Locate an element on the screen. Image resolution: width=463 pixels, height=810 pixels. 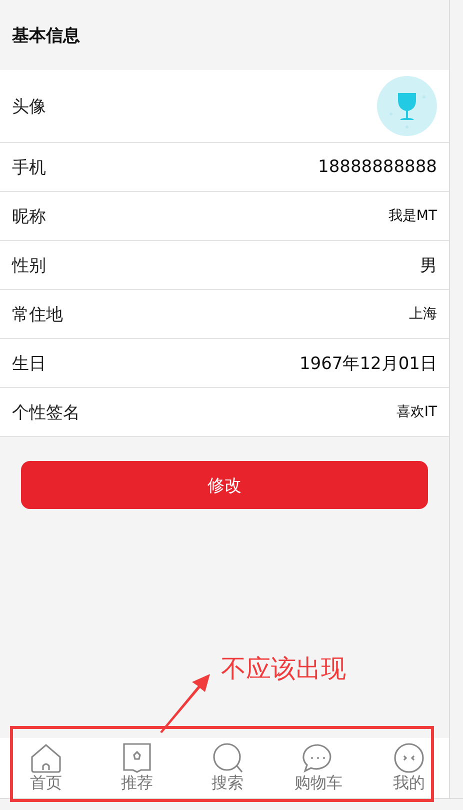
row-value: 上海 is located at coordinates (423, 314).